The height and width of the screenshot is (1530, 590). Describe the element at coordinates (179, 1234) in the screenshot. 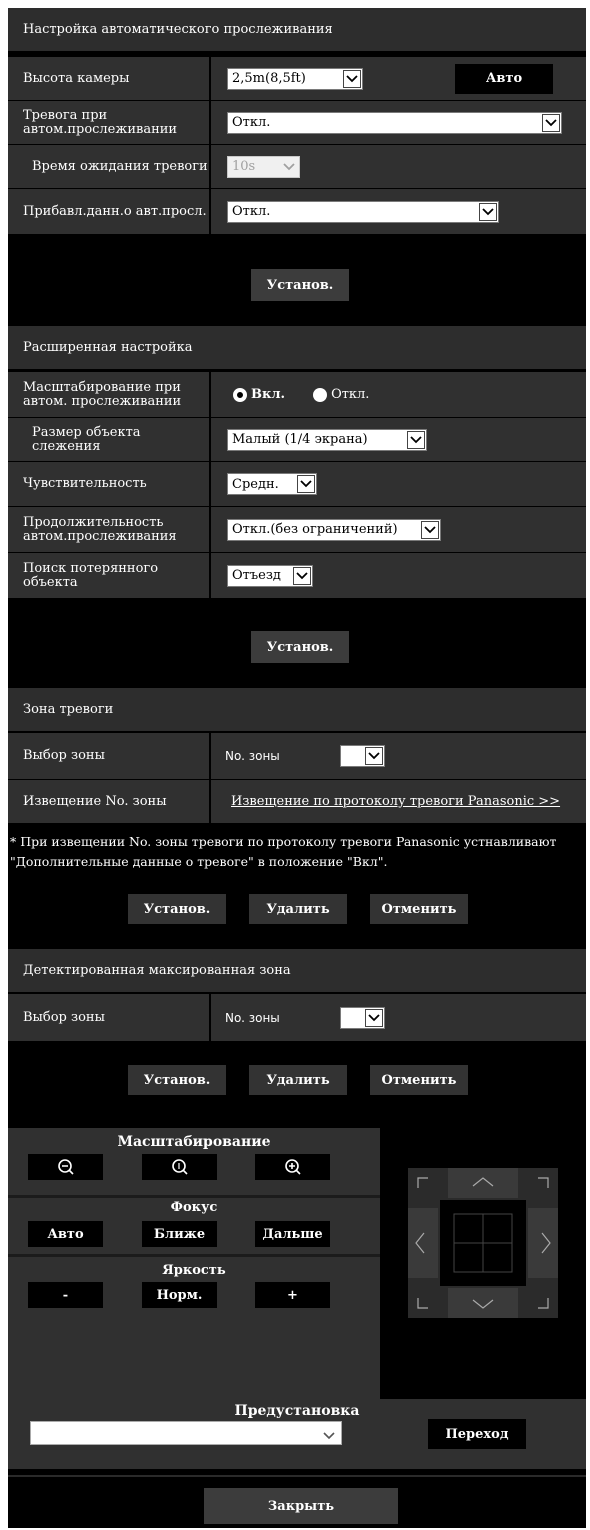

I see `focus-near-button: Ближе` at that location.